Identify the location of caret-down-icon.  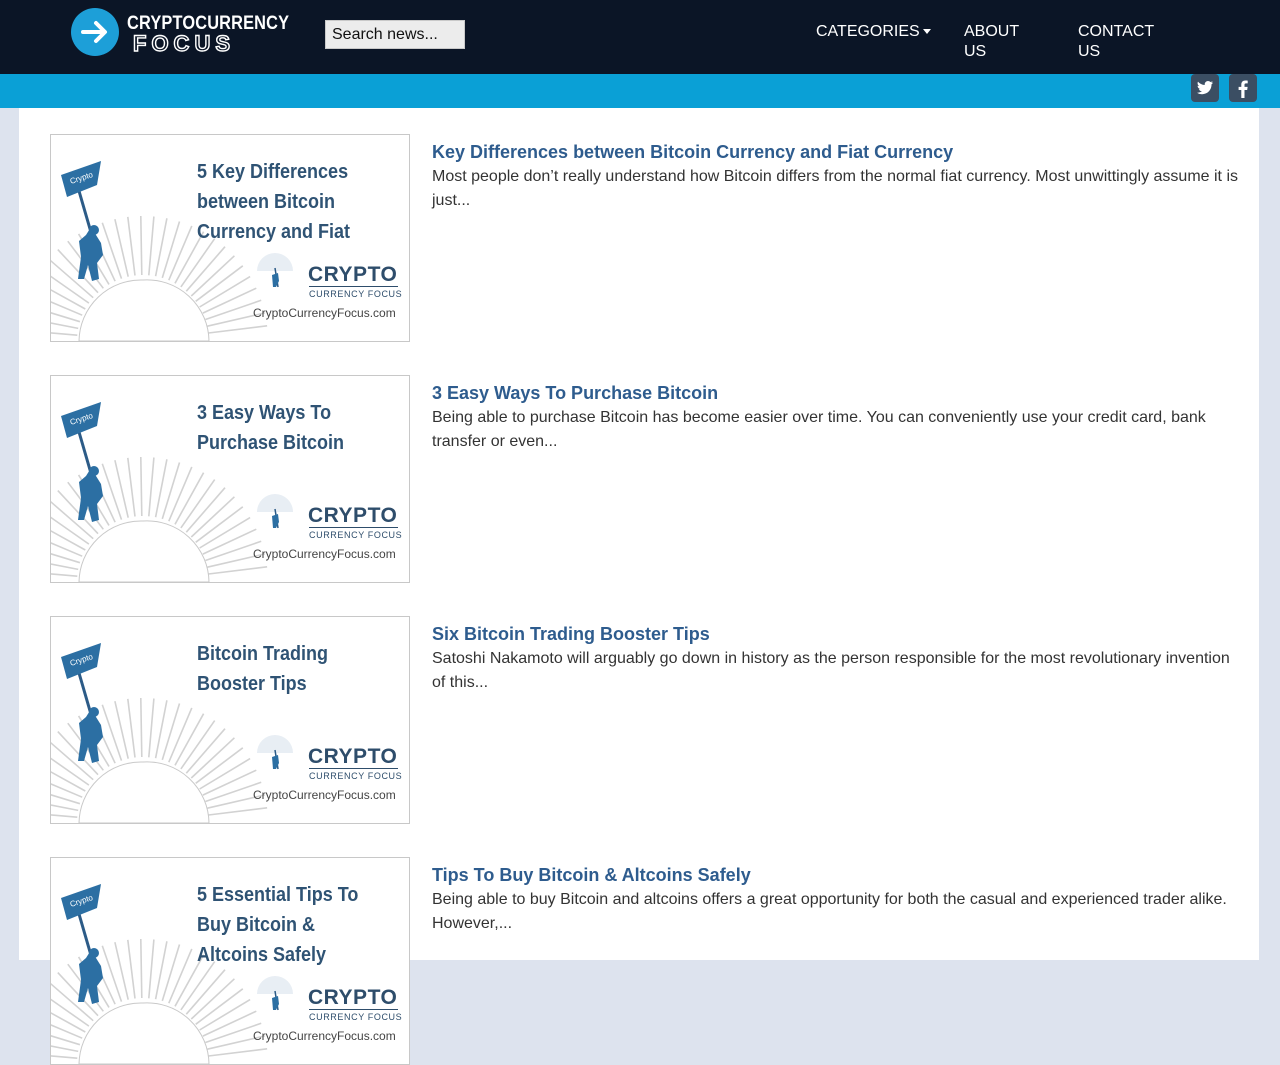
(926, 32).